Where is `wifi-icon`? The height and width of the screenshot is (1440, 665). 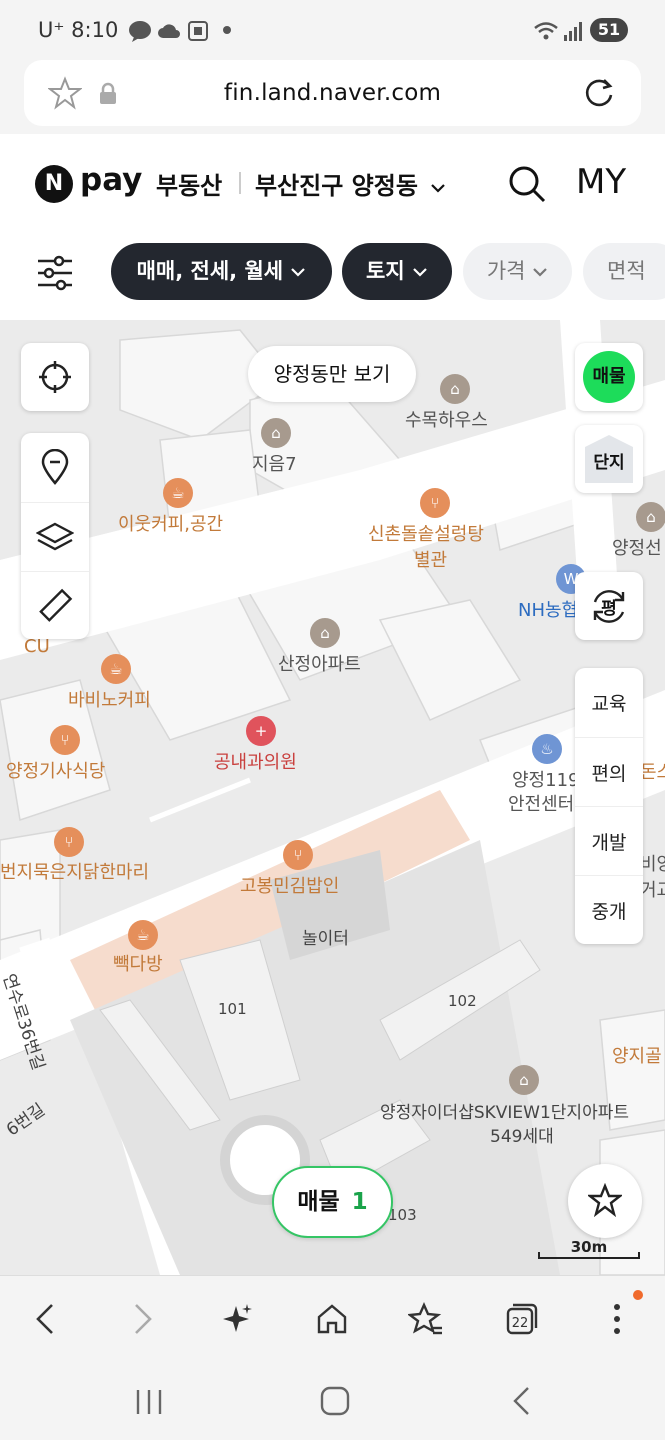
wifi-icon is located at coordinates (546, 31).